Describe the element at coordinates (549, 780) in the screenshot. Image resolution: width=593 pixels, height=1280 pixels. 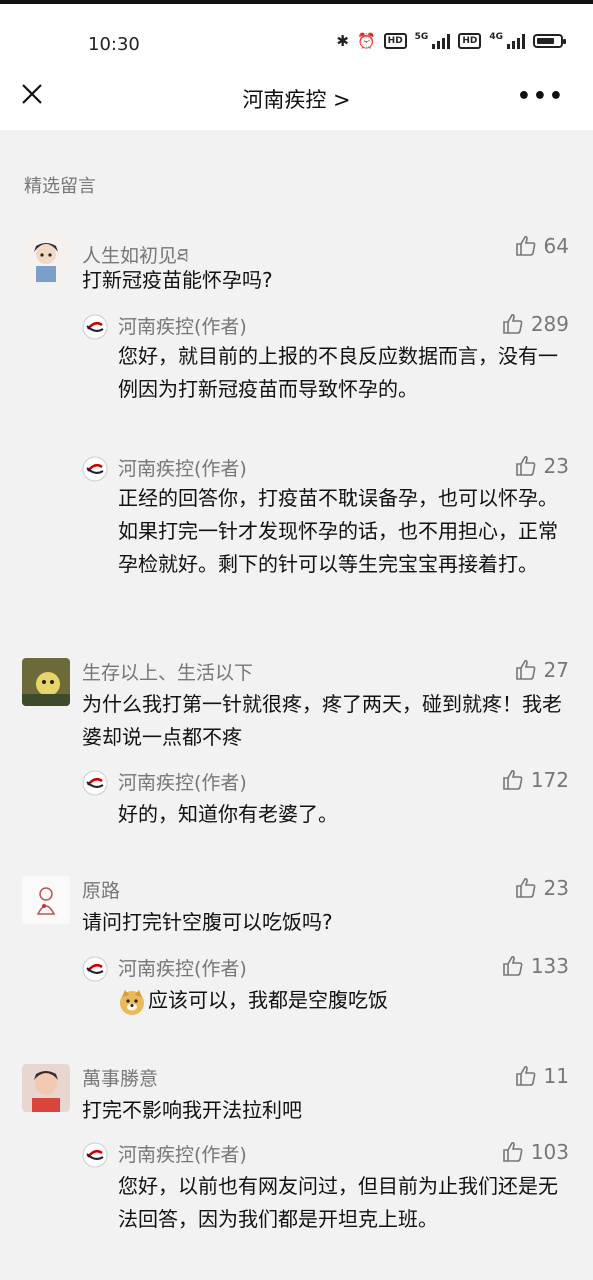
I see `like-count: 172` at that location.